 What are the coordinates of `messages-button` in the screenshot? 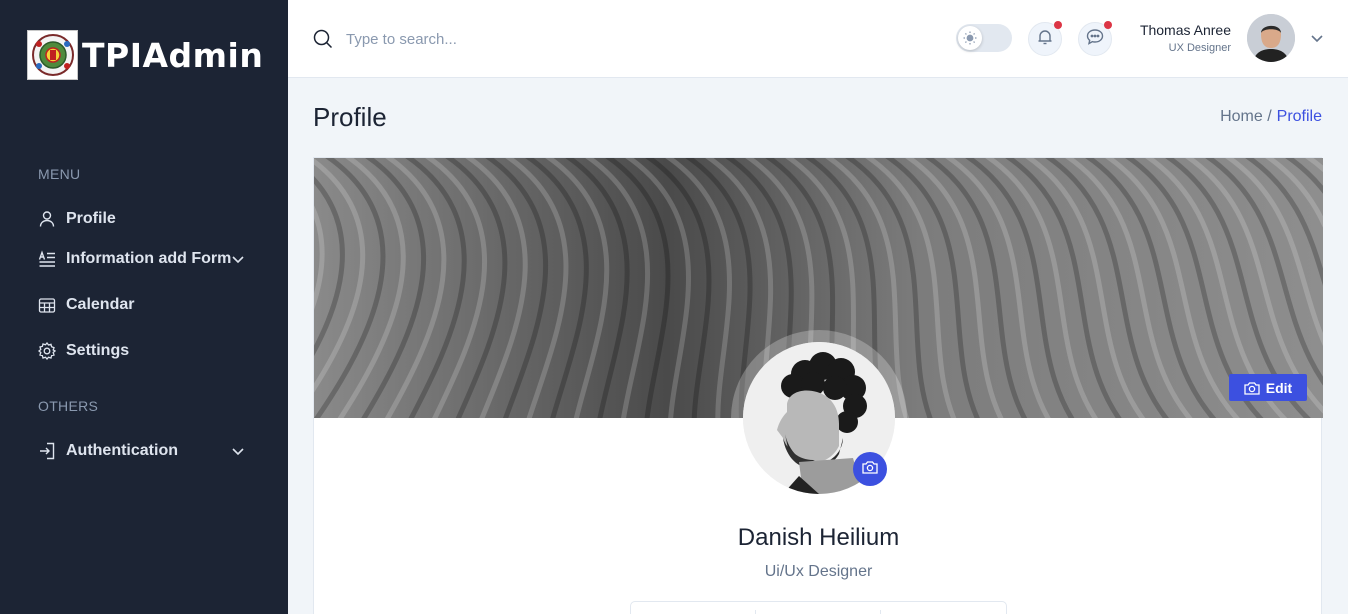 It's located at (1095, 38).